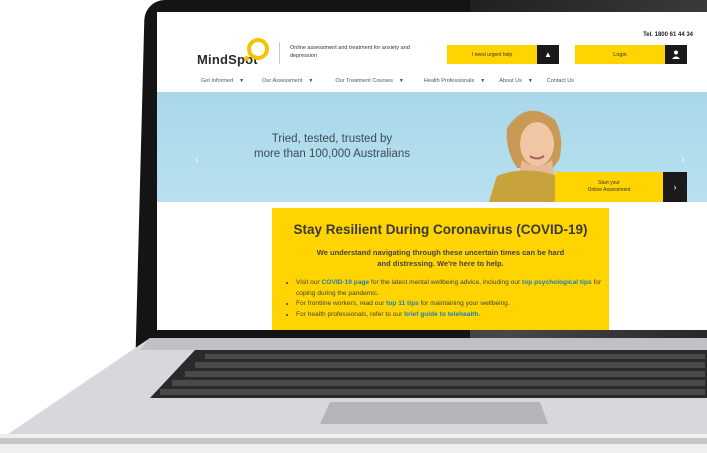  Describe the element at coordinates (441, 314) in the screenshot. I see `telehealth-guide-link: brief guide to telehealth` at that location.